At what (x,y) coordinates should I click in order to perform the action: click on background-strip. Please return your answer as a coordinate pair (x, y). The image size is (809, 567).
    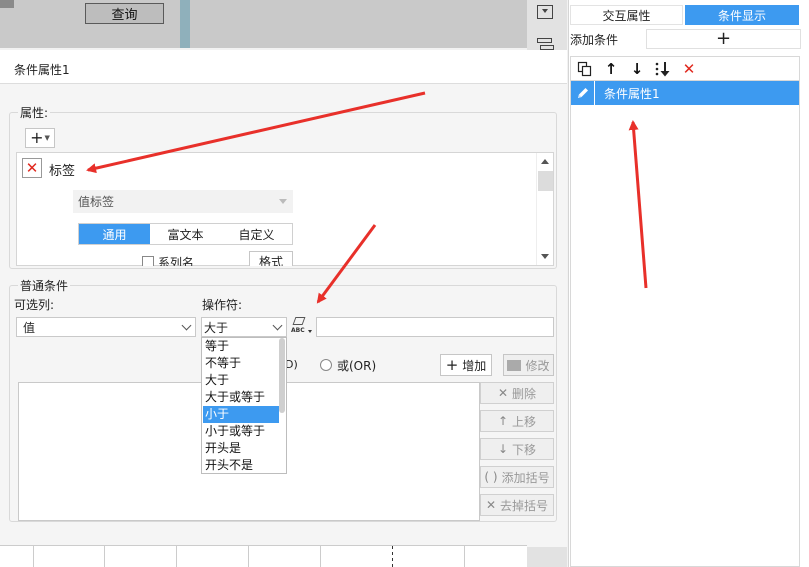
    Looking at the image, I should click on (185, 24).